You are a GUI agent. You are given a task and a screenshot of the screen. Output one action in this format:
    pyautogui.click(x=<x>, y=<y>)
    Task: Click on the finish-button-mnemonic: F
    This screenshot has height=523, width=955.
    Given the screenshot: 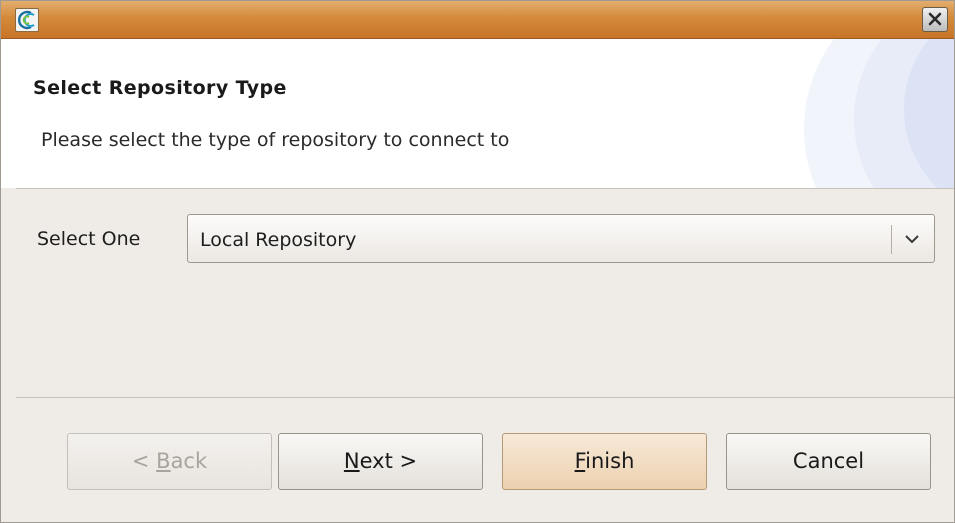 What is the action you would take?
    pyautogui.click(x=580, y=461)
    